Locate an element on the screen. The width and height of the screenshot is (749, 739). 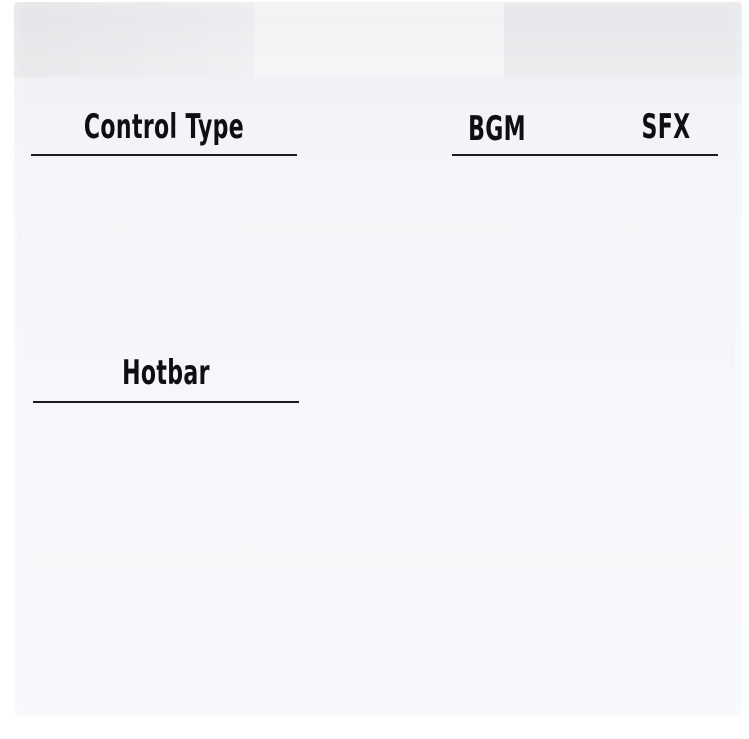
hotbar-divider is located at coordinates (166, 402).